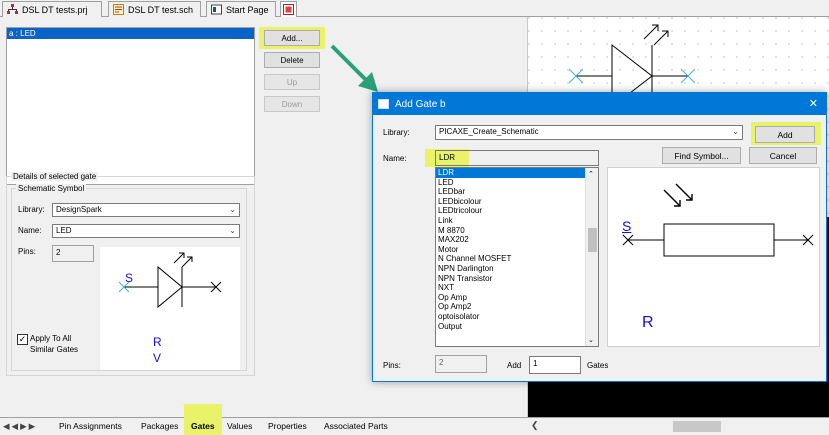  Describe the element at coordinates (146, 231) in the screenshot. I see `symbol-name-select: LED ⌄` at that location.